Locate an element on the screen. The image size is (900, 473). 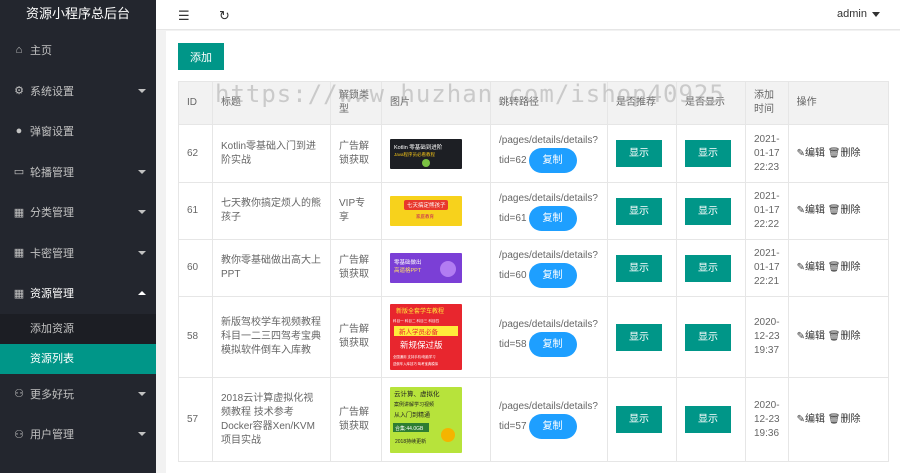
sidebar-item-home: ⌂ 主页 is located at coordinates (78, 50).